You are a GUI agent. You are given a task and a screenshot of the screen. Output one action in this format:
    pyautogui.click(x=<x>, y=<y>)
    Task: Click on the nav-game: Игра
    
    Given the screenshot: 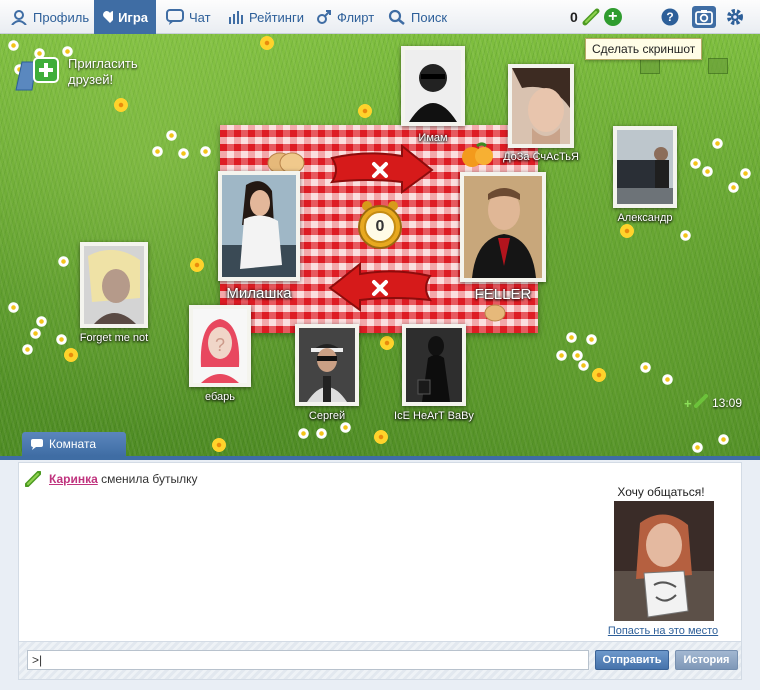 What is the action you would take?
    pyautogui.click(x=125, y=17)
    